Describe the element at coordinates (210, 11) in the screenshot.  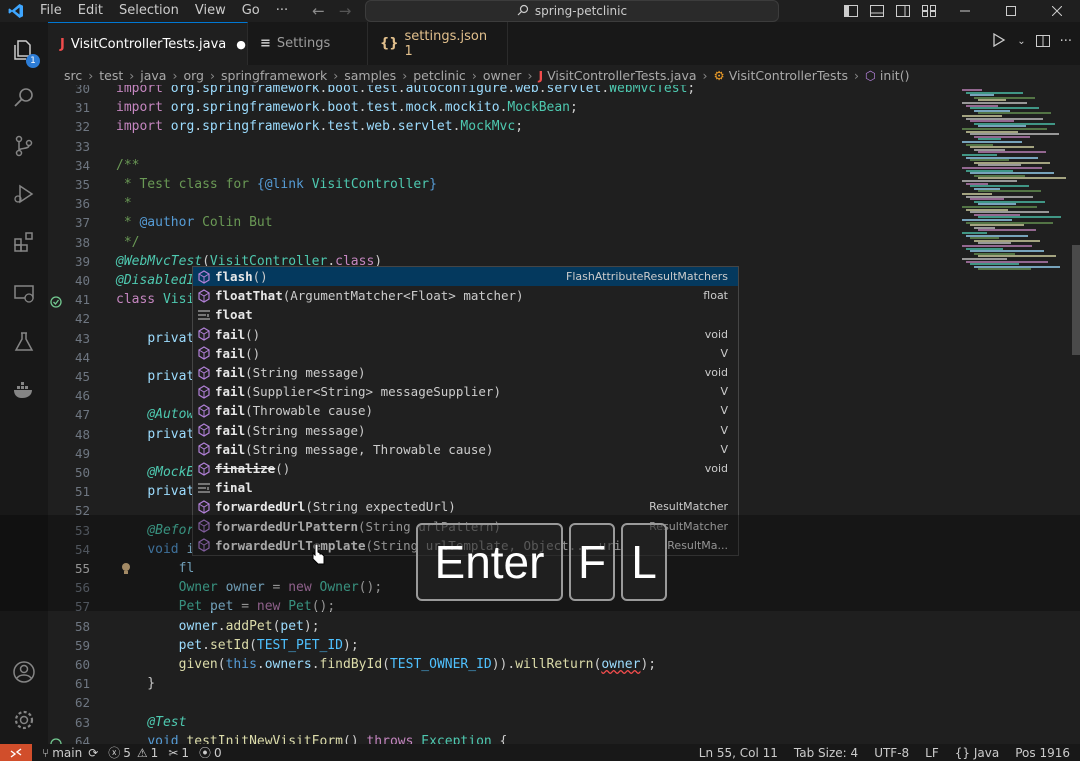
I see `menu-view: View` at that location.